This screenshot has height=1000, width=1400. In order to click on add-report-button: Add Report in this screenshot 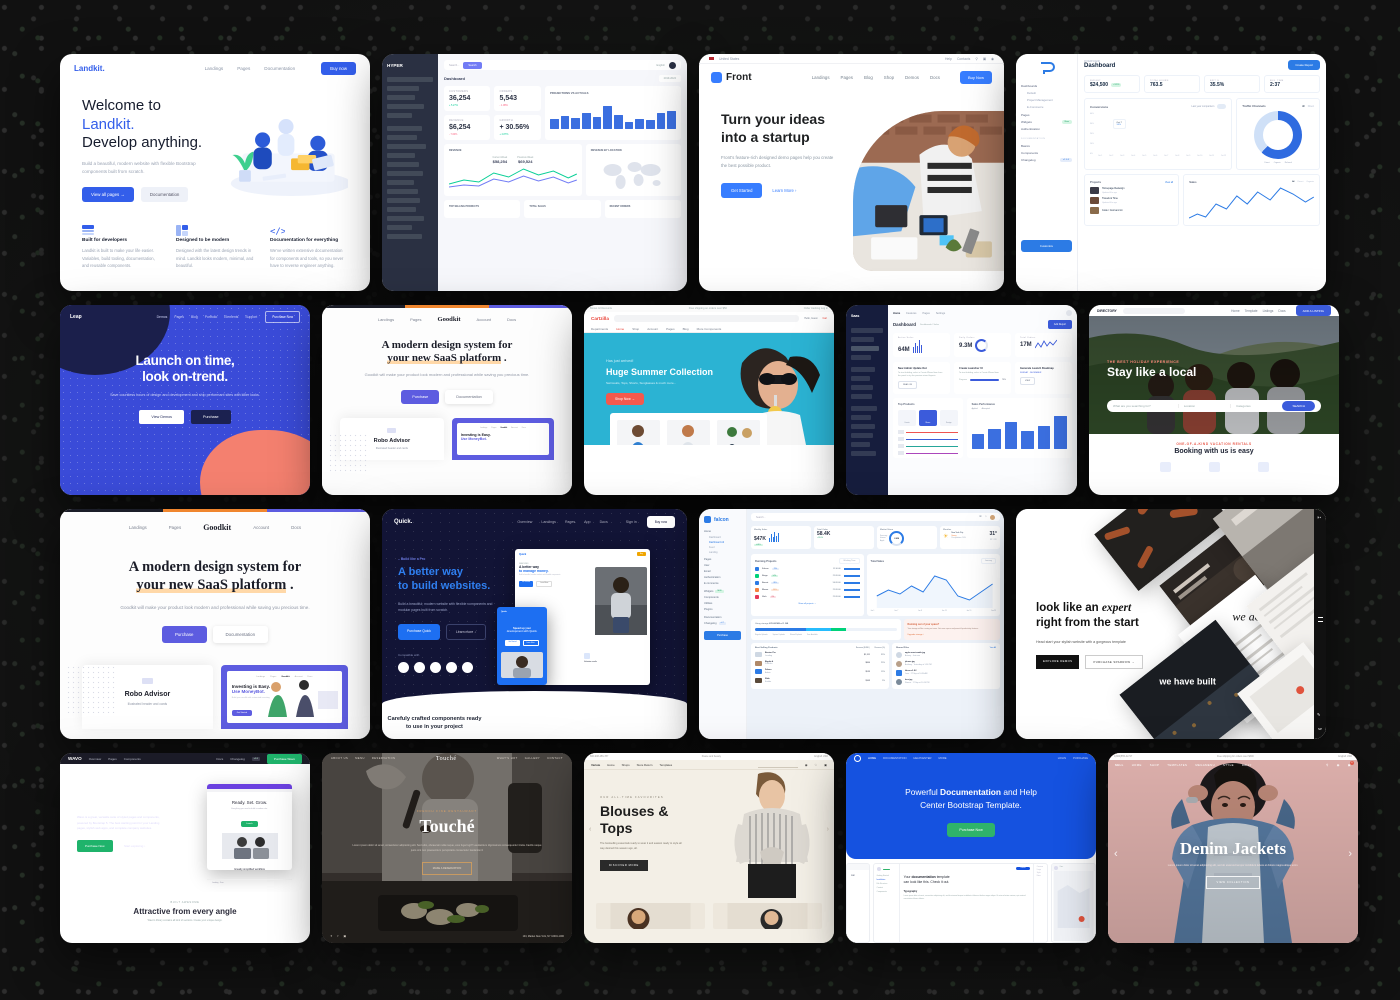, I will do `click(1059, 324)`.